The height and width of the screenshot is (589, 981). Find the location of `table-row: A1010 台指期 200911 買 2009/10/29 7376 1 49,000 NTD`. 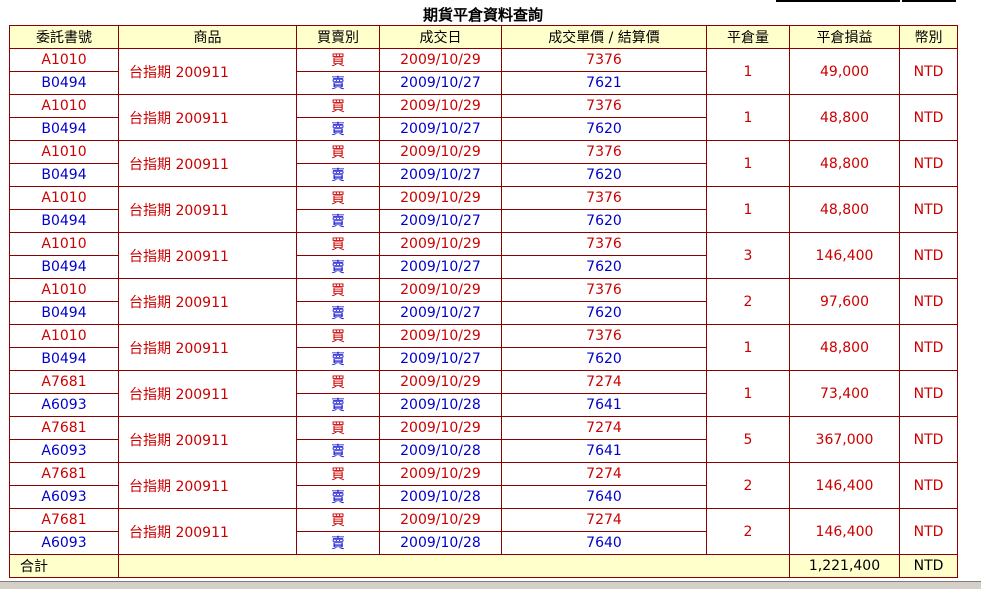

table-row: A1010 台指期 200911 買 2009/10/29 7376 1 49,000 NTD is located at coordinates (483, 71).